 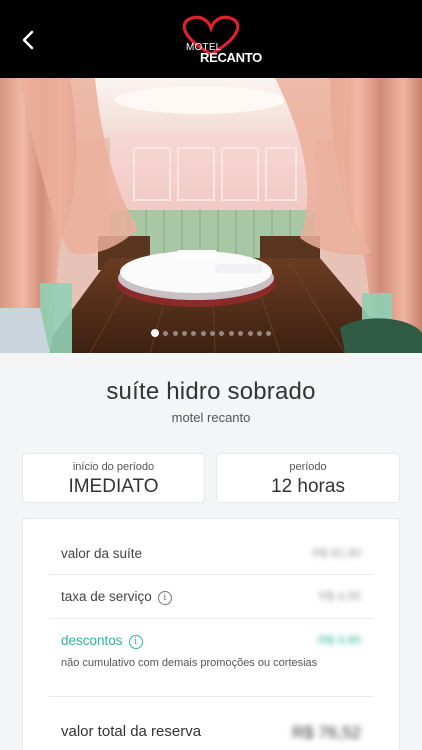 I want to click on logo-text-recanto: RECANTO, so click(x=231, y=57).